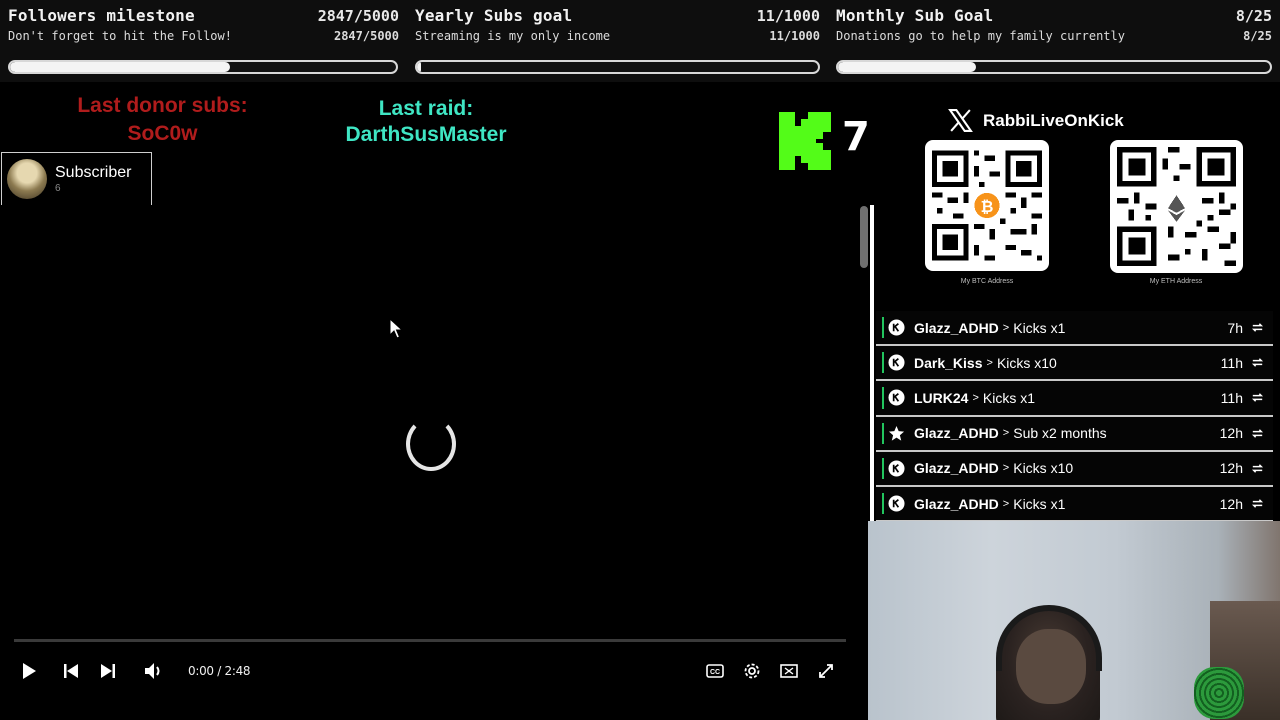 The image size is (1280, 720). I want to click on settings-icon, so click(752, 671).